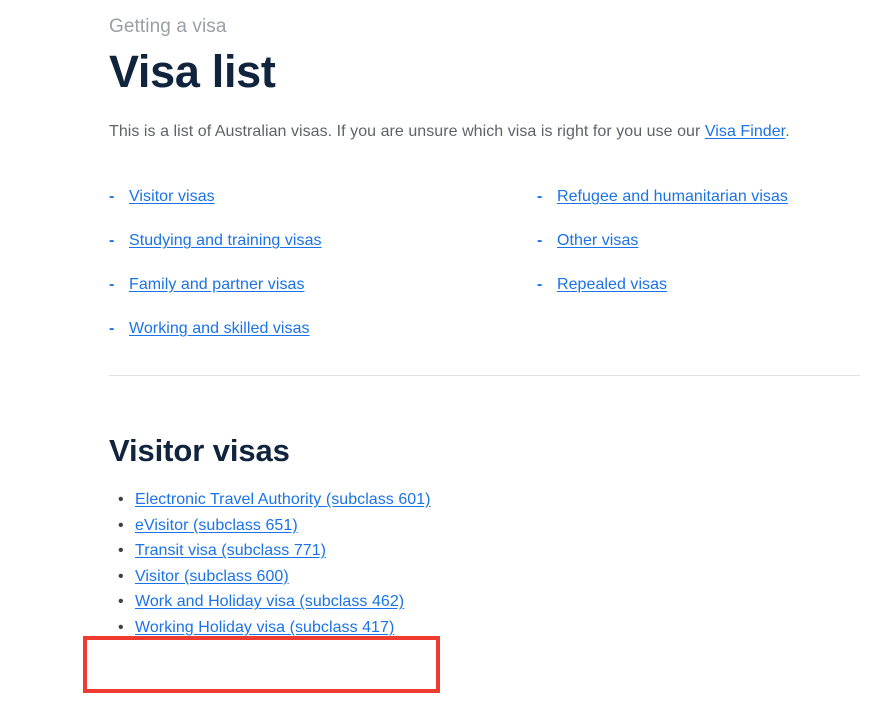 The image size is (869, 720). What do you see at coordinates (217, 284) in the screenshot?
I see `category-link-family-and-partner-visas: Family and partner visas` at bounding box center [217, 284].